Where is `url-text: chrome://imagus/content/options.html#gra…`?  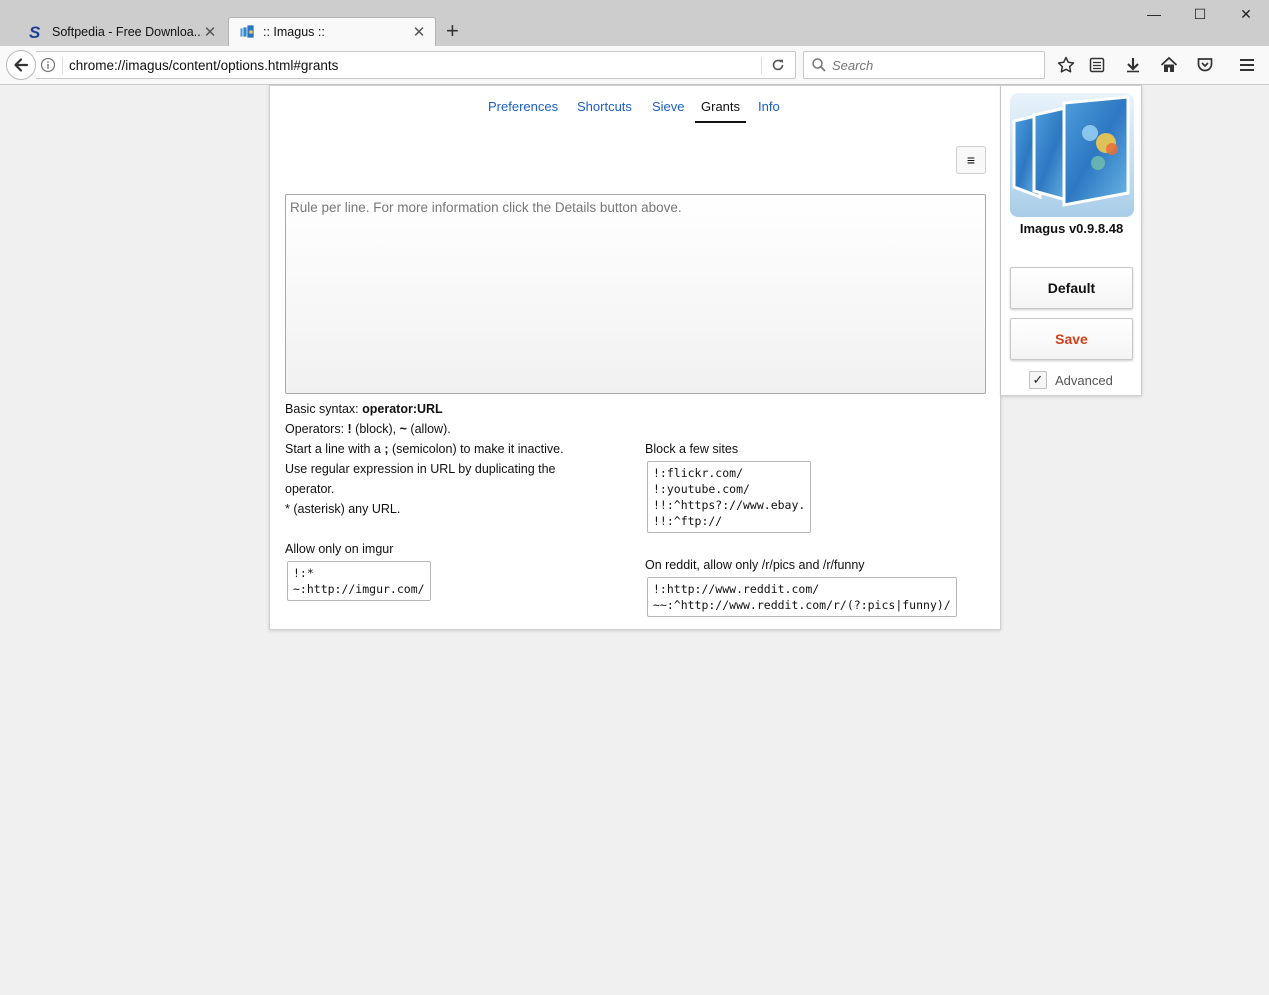
url-text: chrome://imagus/content/options.html#gra… is located at coordinates (203, 65).